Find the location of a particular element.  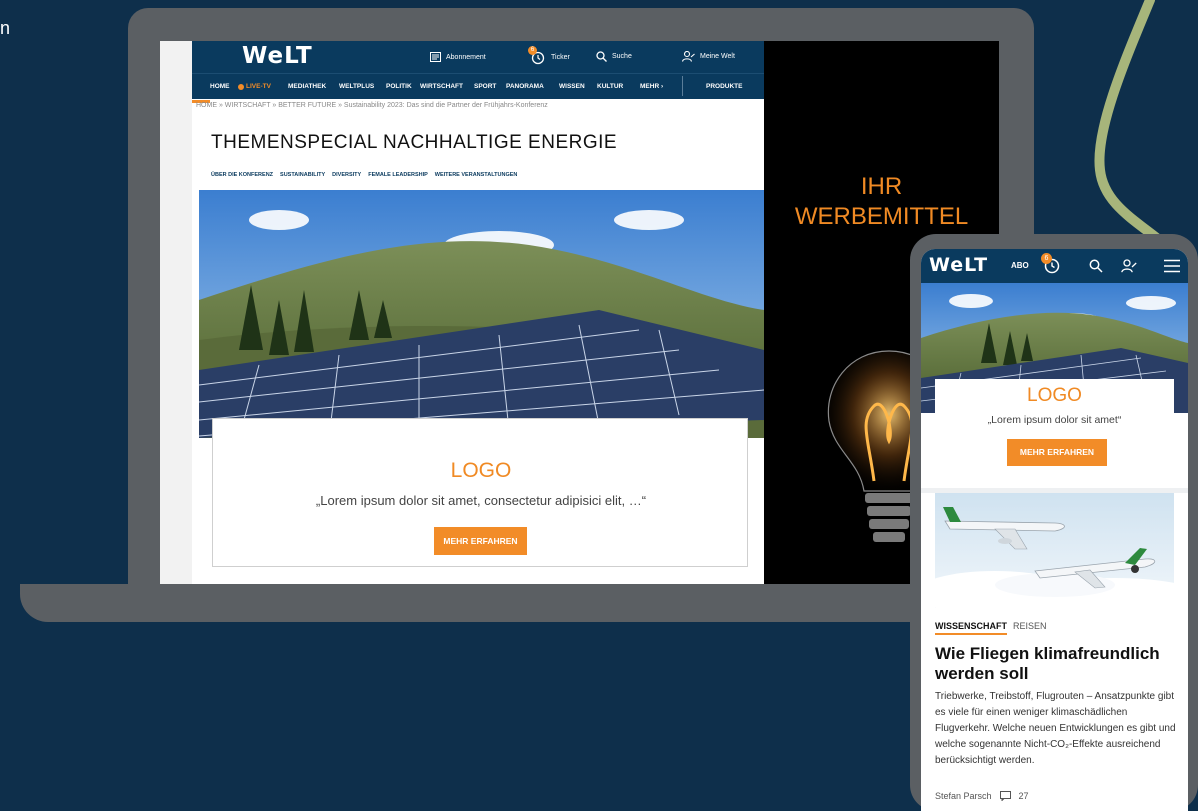

nav-item-mehr: MEHR › is located at coordinates (651, 86).